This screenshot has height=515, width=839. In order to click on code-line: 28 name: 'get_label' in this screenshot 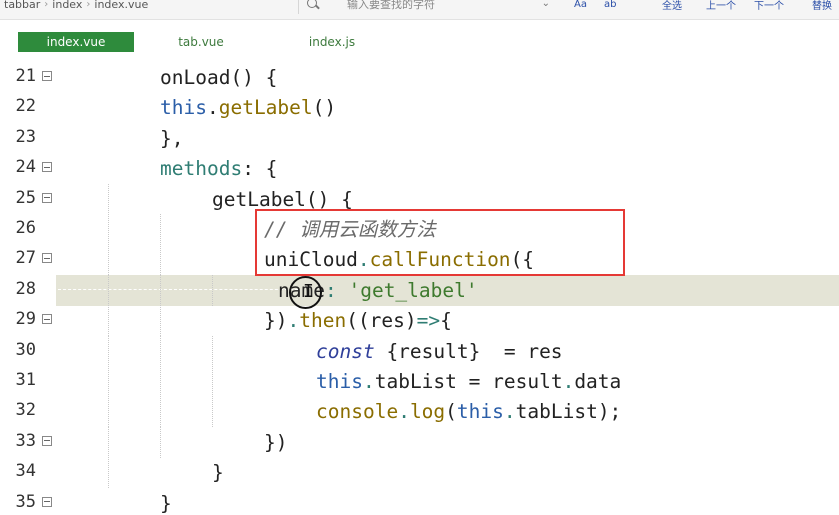, I will do `click(419, 290)`.